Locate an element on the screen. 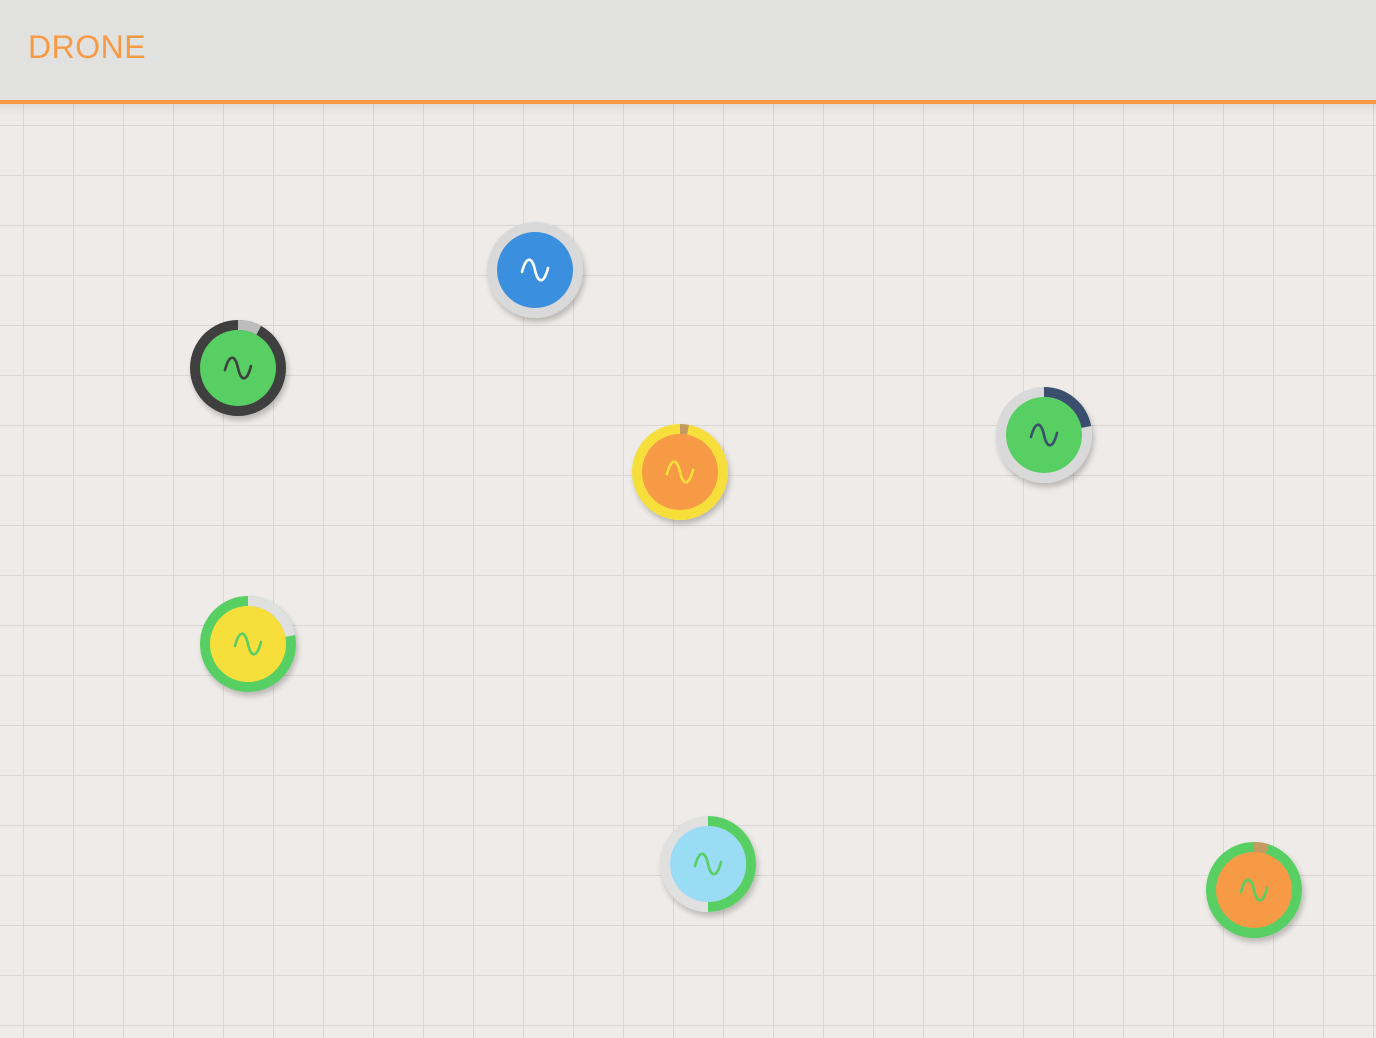 Image resolution: width=1376 pixels, height=1038 pixels. header-shadow is located at coordinates (688, 110).